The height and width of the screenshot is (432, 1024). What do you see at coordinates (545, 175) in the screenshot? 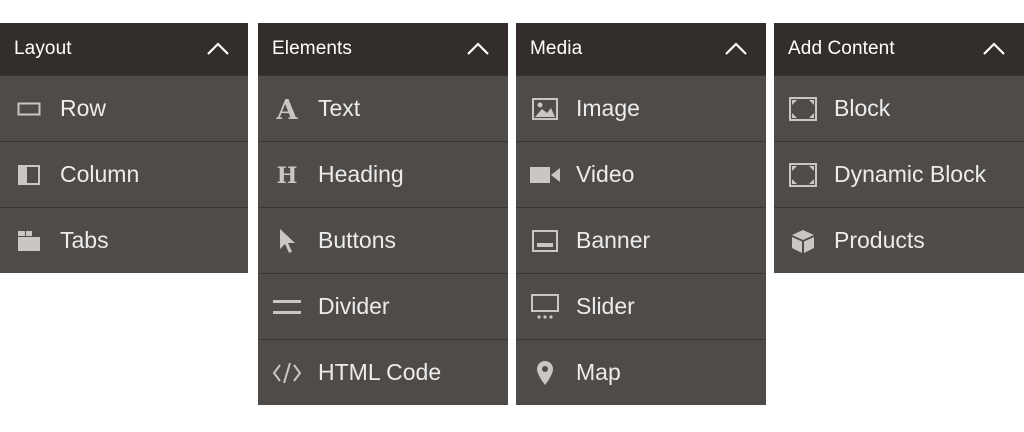
I see `video-icon` at bounding box center [545, 175].